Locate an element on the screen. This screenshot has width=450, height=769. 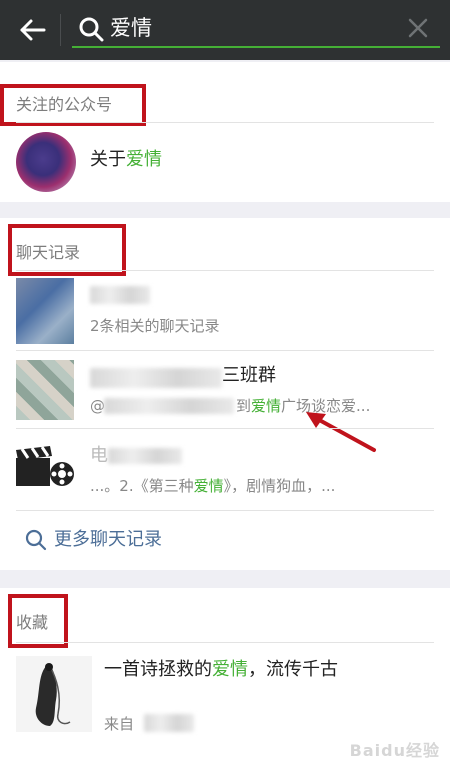
section-title: 聊天记录 is located at coordinates (48, 252).